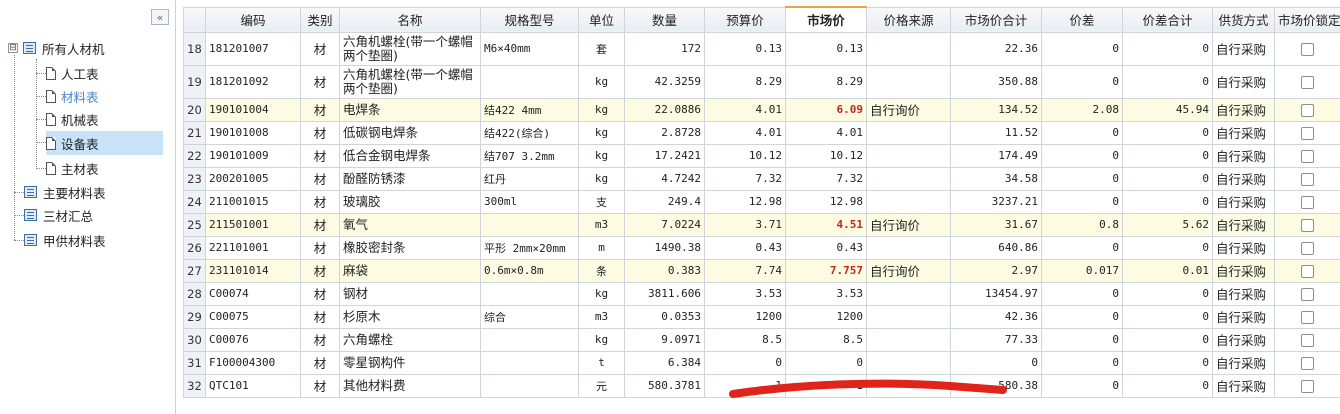  What do you see at coordinates (664, 316) in the screenshot?
I see `cell-quantity: 0.0353` at bounding box center [664, 316].